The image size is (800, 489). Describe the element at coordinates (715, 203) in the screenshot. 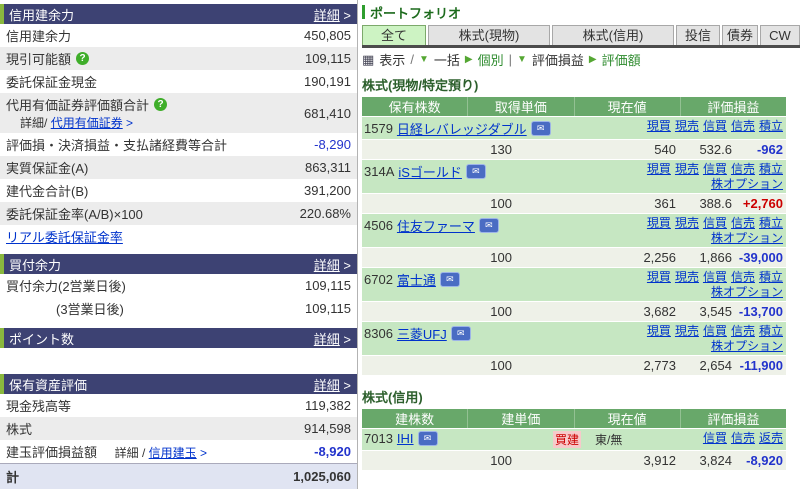

I see `current-price-value: 388.6` at that location.